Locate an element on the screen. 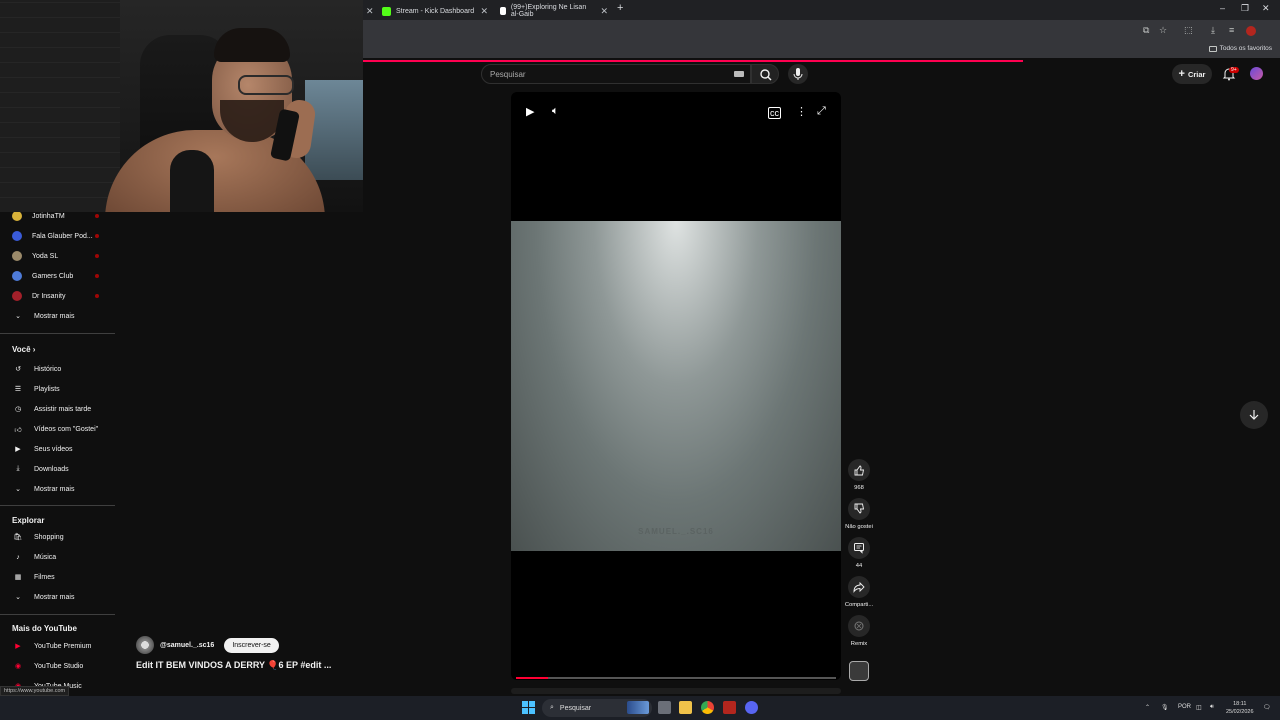 The width and height of the screenshot is (1280, 720). channel-name: @samuel._.sc16 is located at coordinates (187, 645).